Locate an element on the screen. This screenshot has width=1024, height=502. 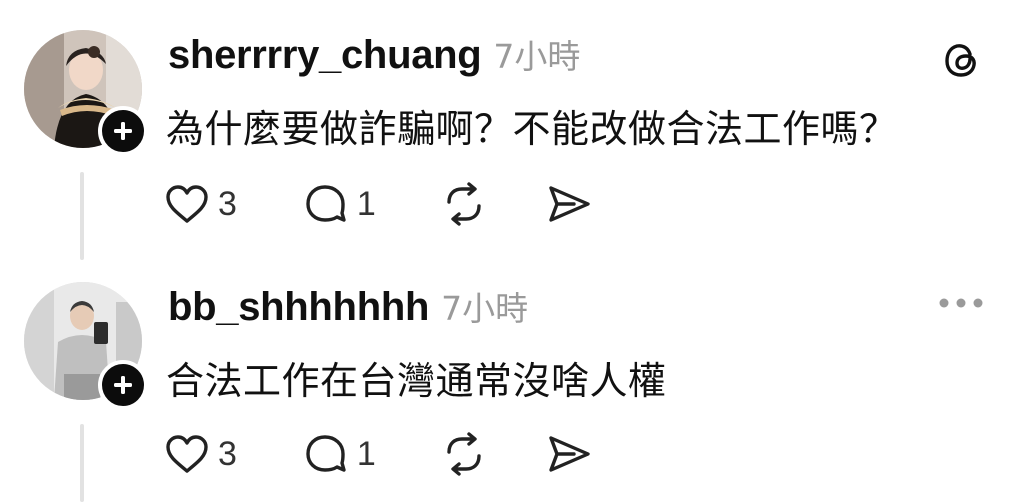
post-header: bb_shhhhhhh 7小時 is located at coordinates (348, 306).